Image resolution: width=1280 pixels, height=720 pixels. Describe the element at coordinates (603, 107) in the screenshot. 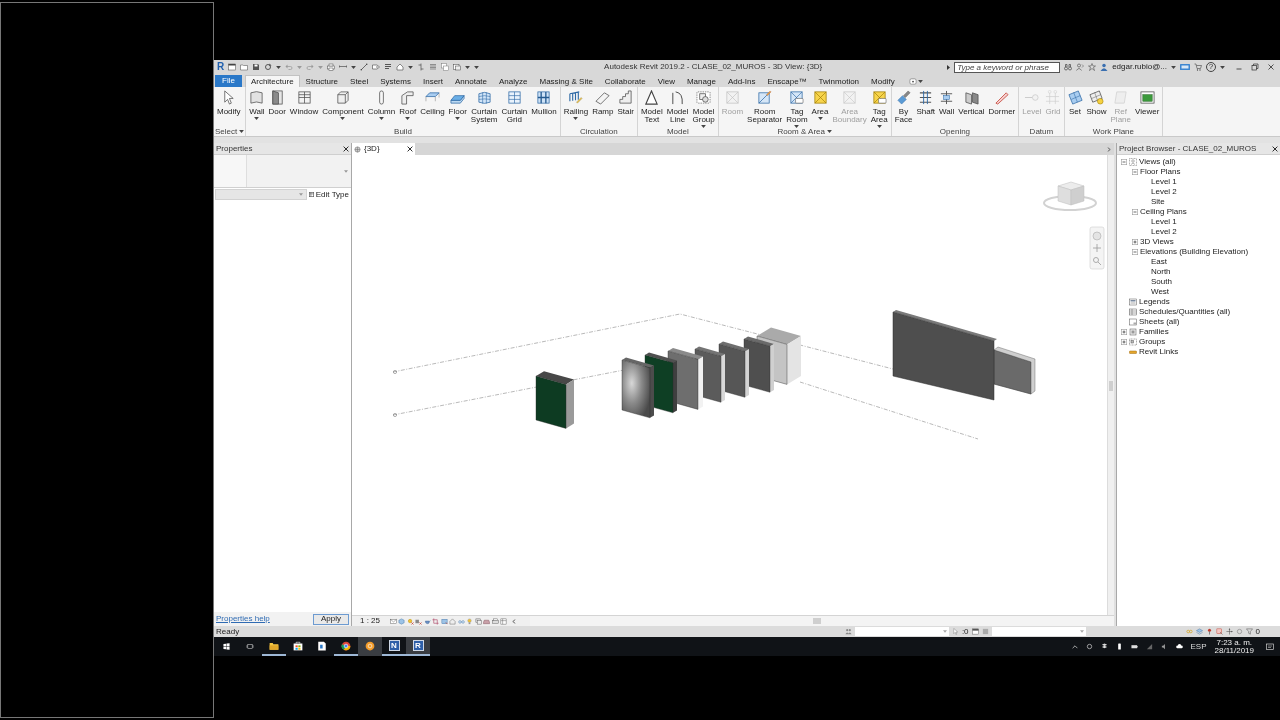

I see `ribbon-button: Ramp` at that location.